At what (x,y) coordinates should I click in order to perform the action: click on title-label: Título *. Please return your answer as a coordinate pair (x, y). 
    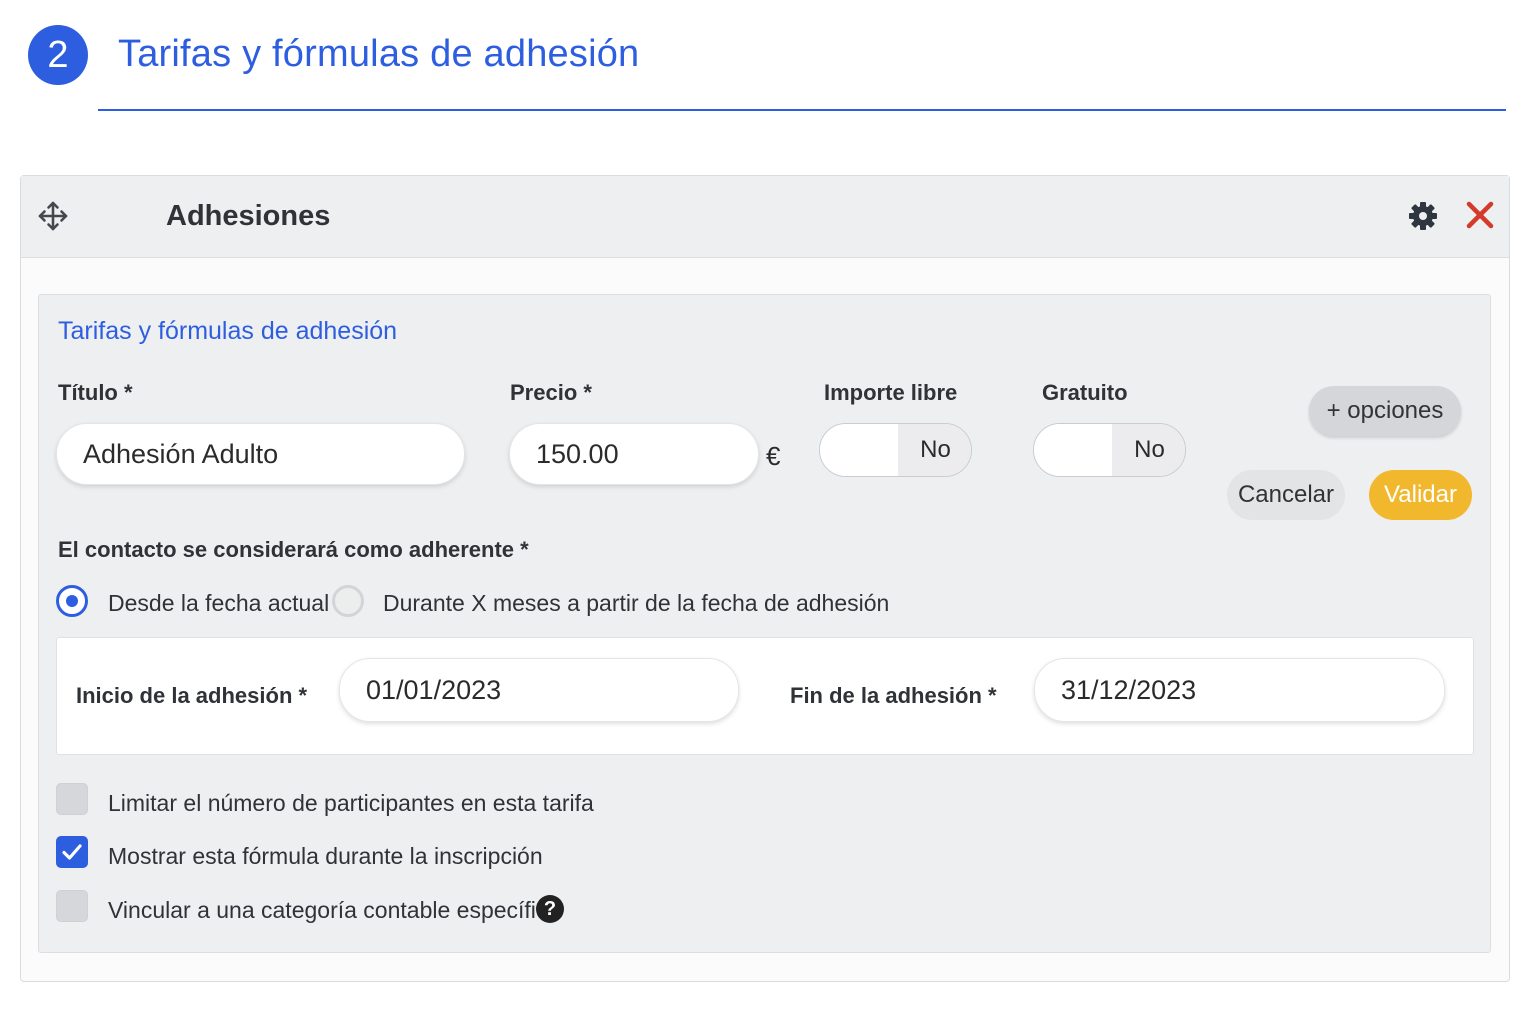
    Looking at the image, I should click on (95, 392).